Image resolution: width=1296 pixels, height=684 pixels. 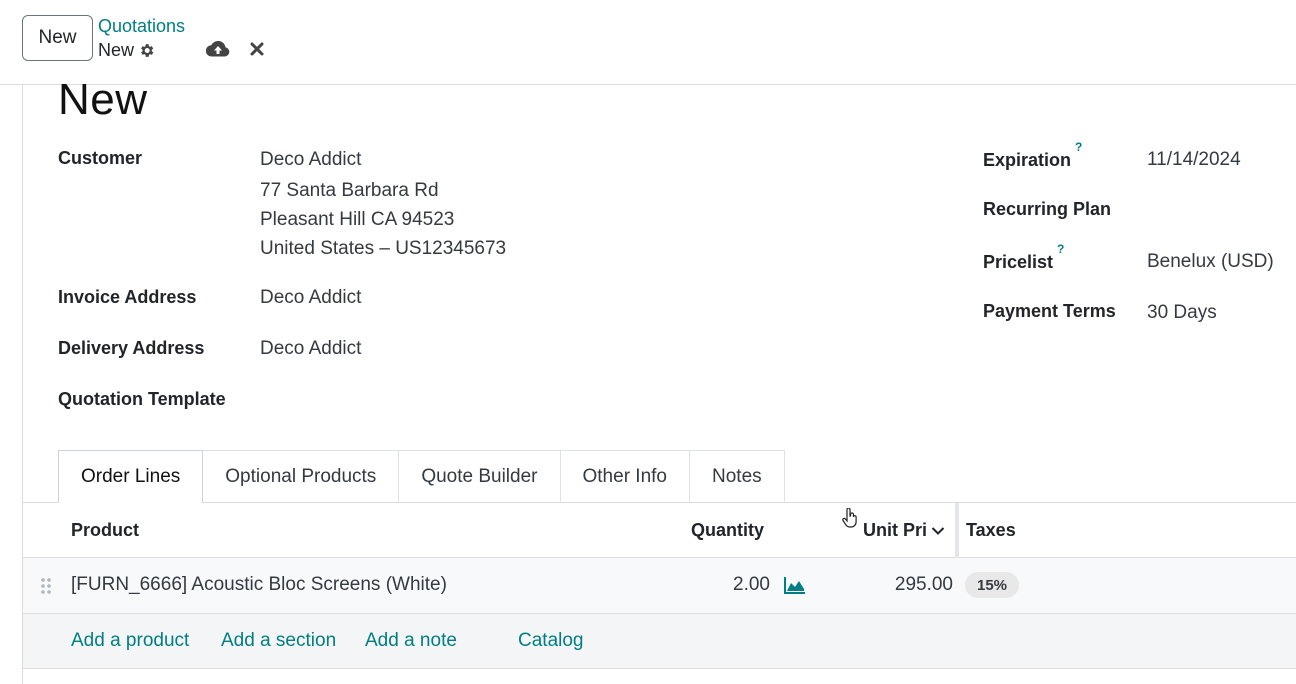 What do you see at coordinates (46, 586) in the screenshot?
I see `drag-handle-icon` at bounding box center [46, 586].